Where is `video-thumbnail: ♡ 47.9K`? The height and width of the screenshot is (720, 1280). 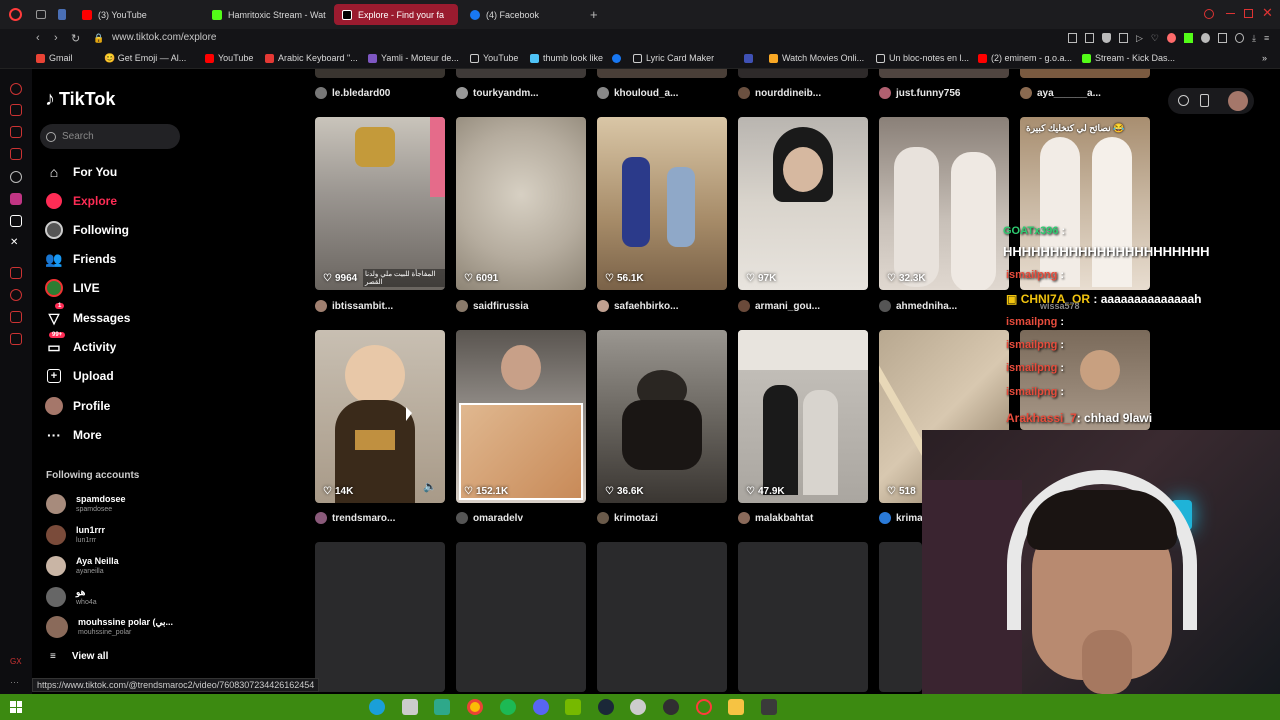
video-thumbnail: ♡ 47.9K is located at coordinates (803, 416).